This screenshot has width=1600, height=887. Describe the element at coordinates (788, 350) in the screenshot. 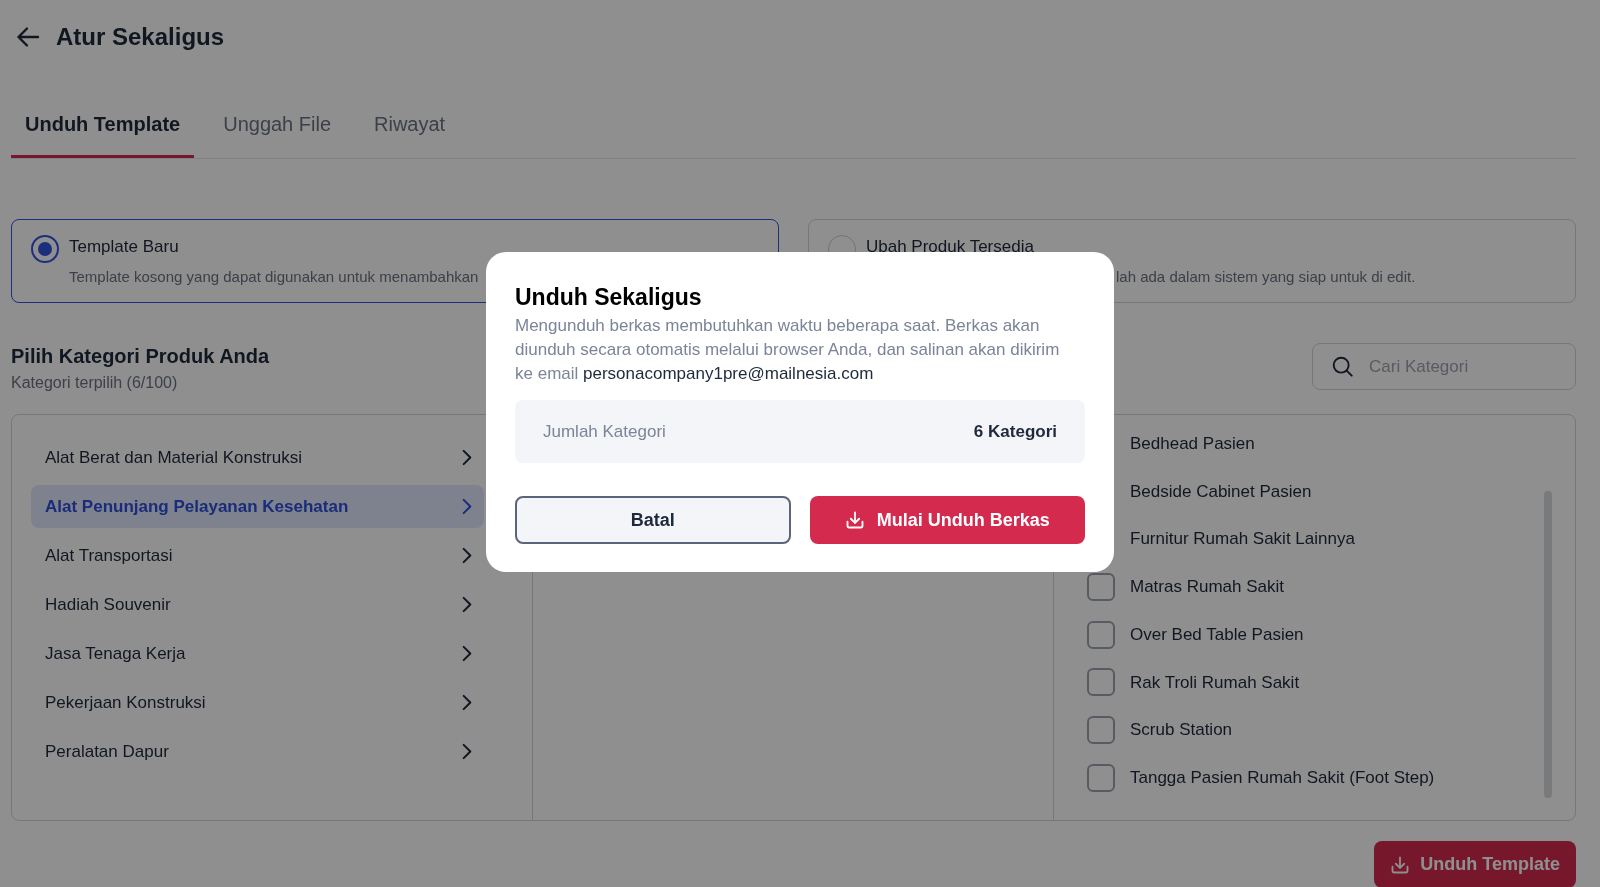

I see `dialog-description: Mengunduh berkas membutuhkan waktu beberapa saat. Berkas akan diunduh secara otomatis melalui browser Anda, dan salinan akan dikirim ke email personacompany1pre@mailnesia.com` at that location.